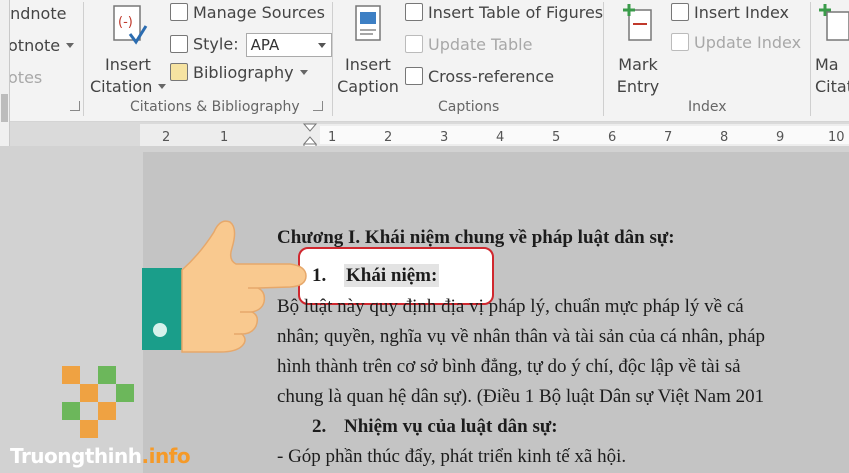  Describe the element at coordinates (480, 44) in the screenshot. I see `update-table-label: Update Table` at that location.